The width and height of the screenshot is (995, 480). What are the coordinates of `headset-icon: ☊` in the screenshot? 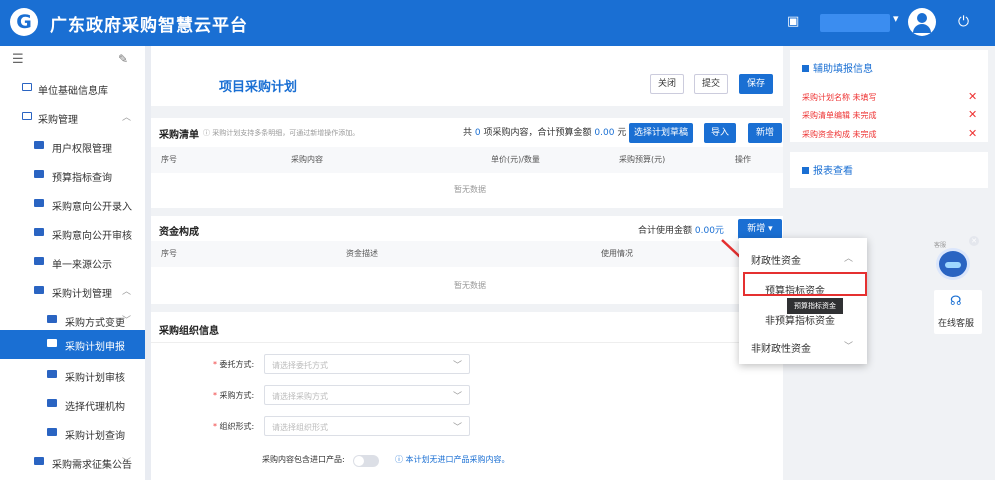 It's located at (956, 301).